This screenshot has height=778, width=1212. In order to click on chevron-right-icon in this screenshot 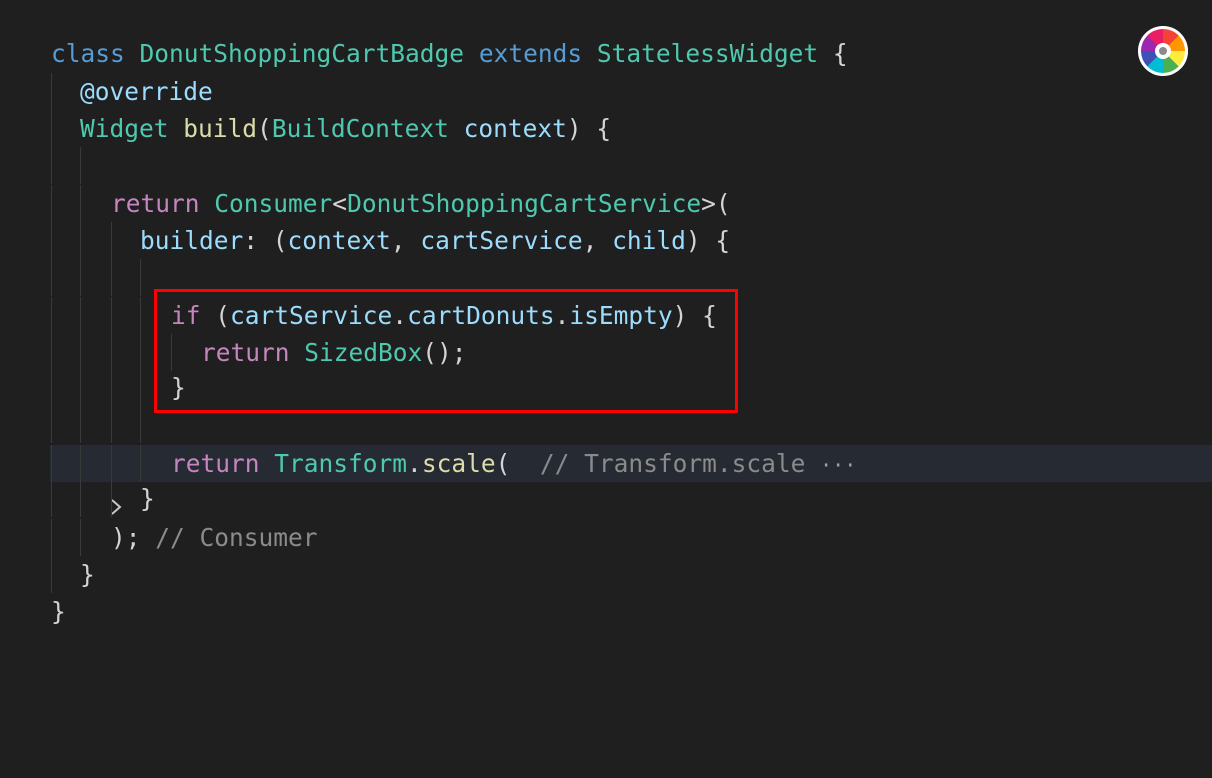, I will do `click(70, 484)`.